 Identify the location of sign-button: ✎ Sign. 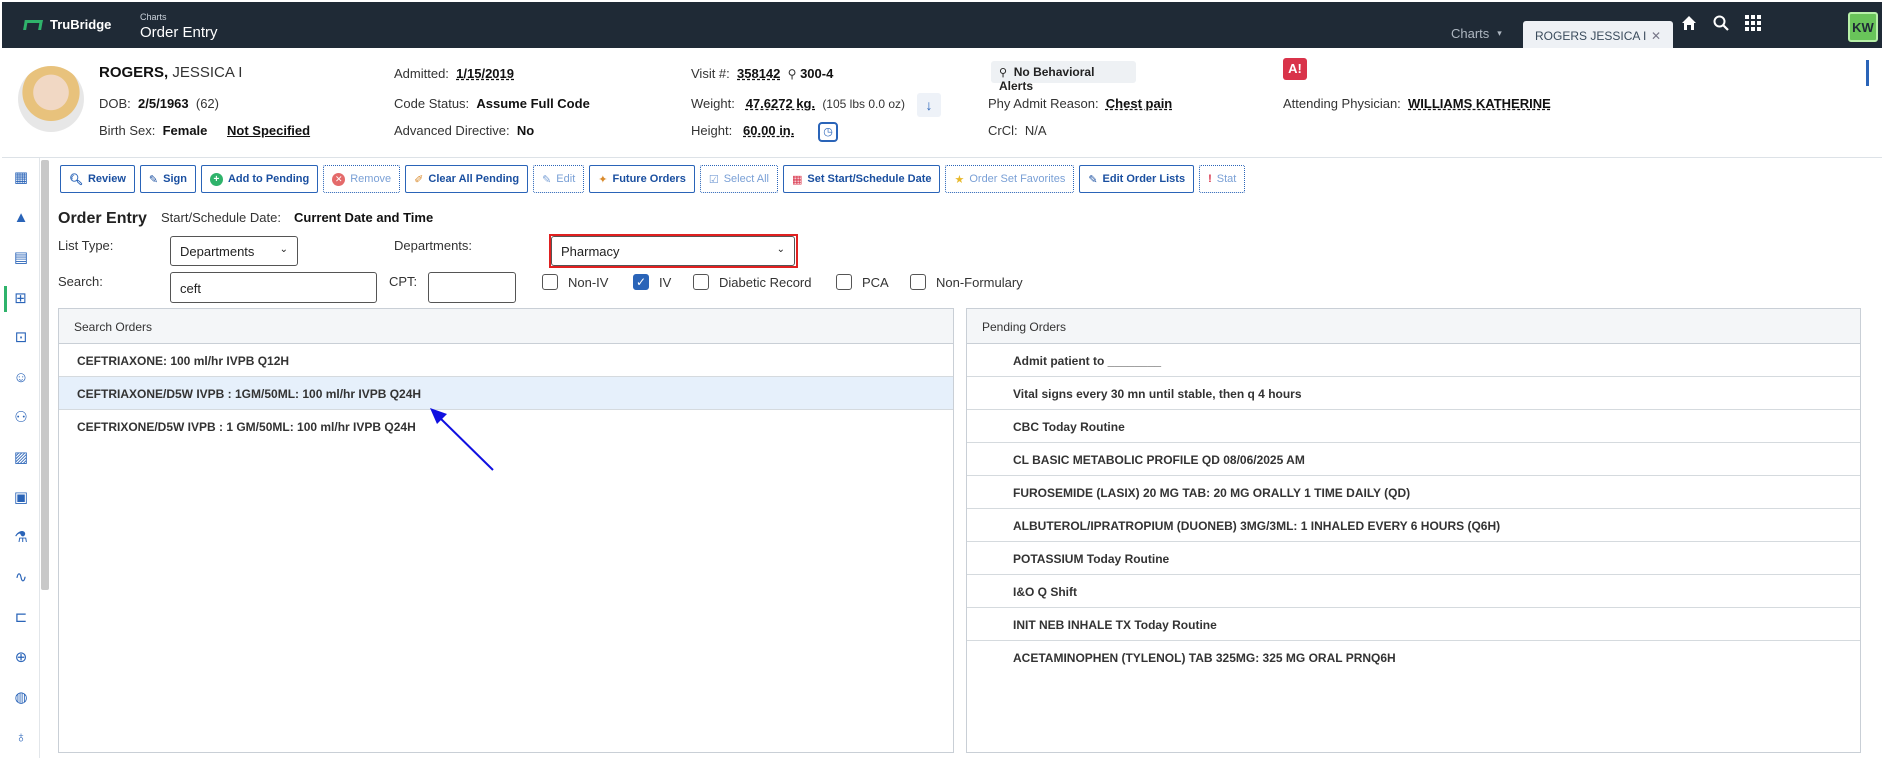
(167, 179).